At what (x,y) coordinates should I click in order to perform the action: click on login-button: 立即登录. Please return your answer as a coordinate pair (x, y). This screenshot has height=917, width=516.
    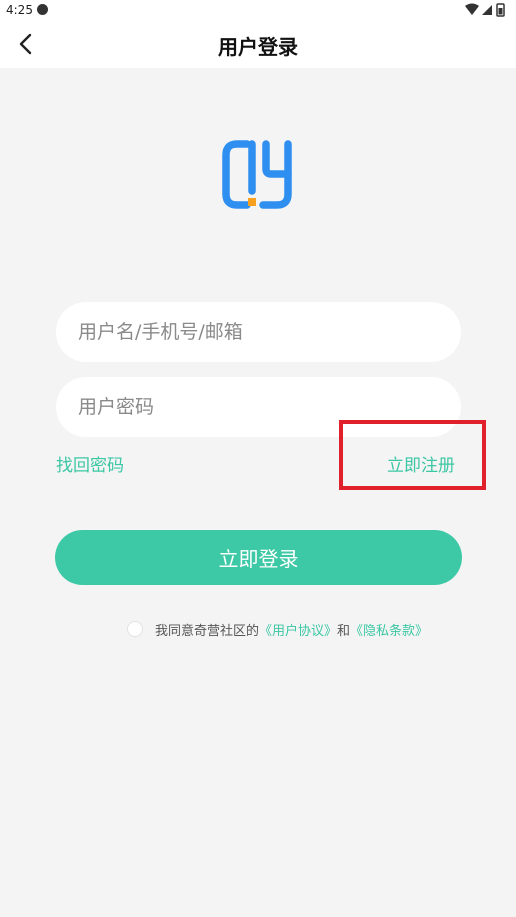
    Looking at the image, I should click on (258, 557).